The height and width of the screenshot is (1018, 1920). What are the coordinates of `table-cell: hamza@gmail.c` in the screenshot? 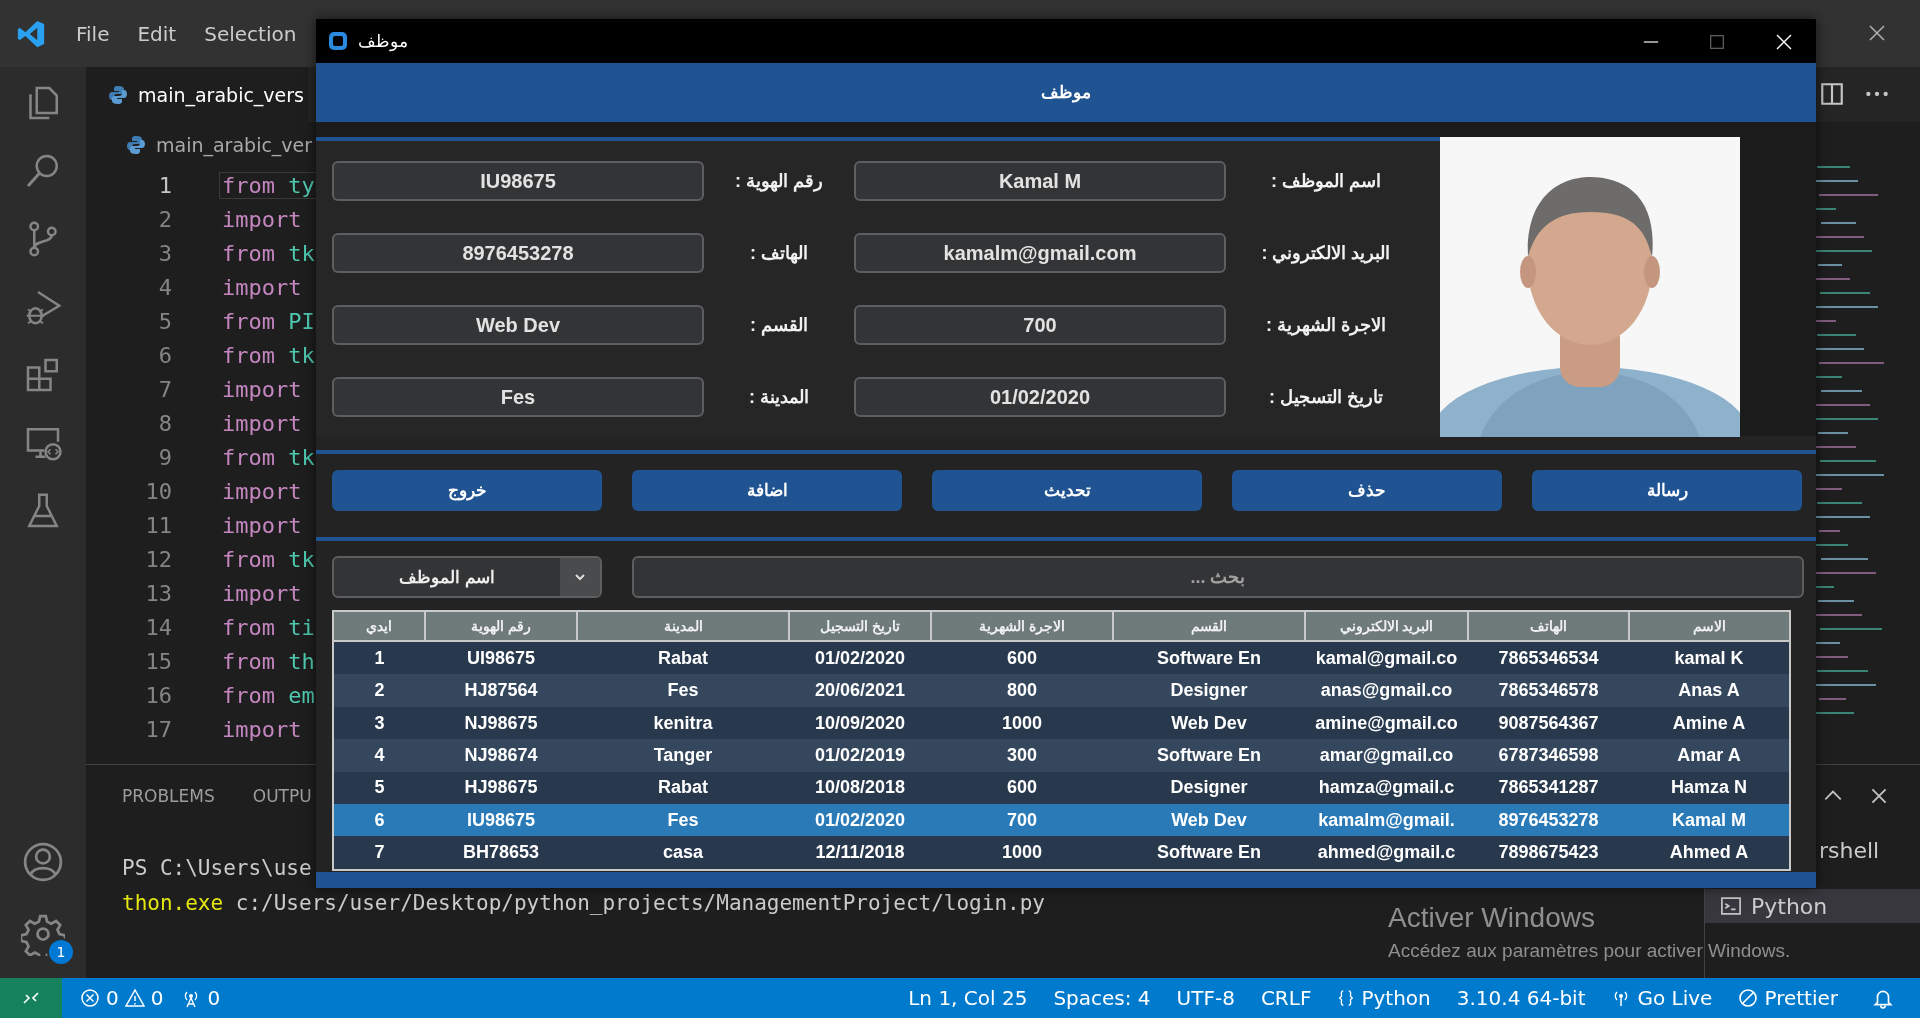 It's located at (1386, 788).